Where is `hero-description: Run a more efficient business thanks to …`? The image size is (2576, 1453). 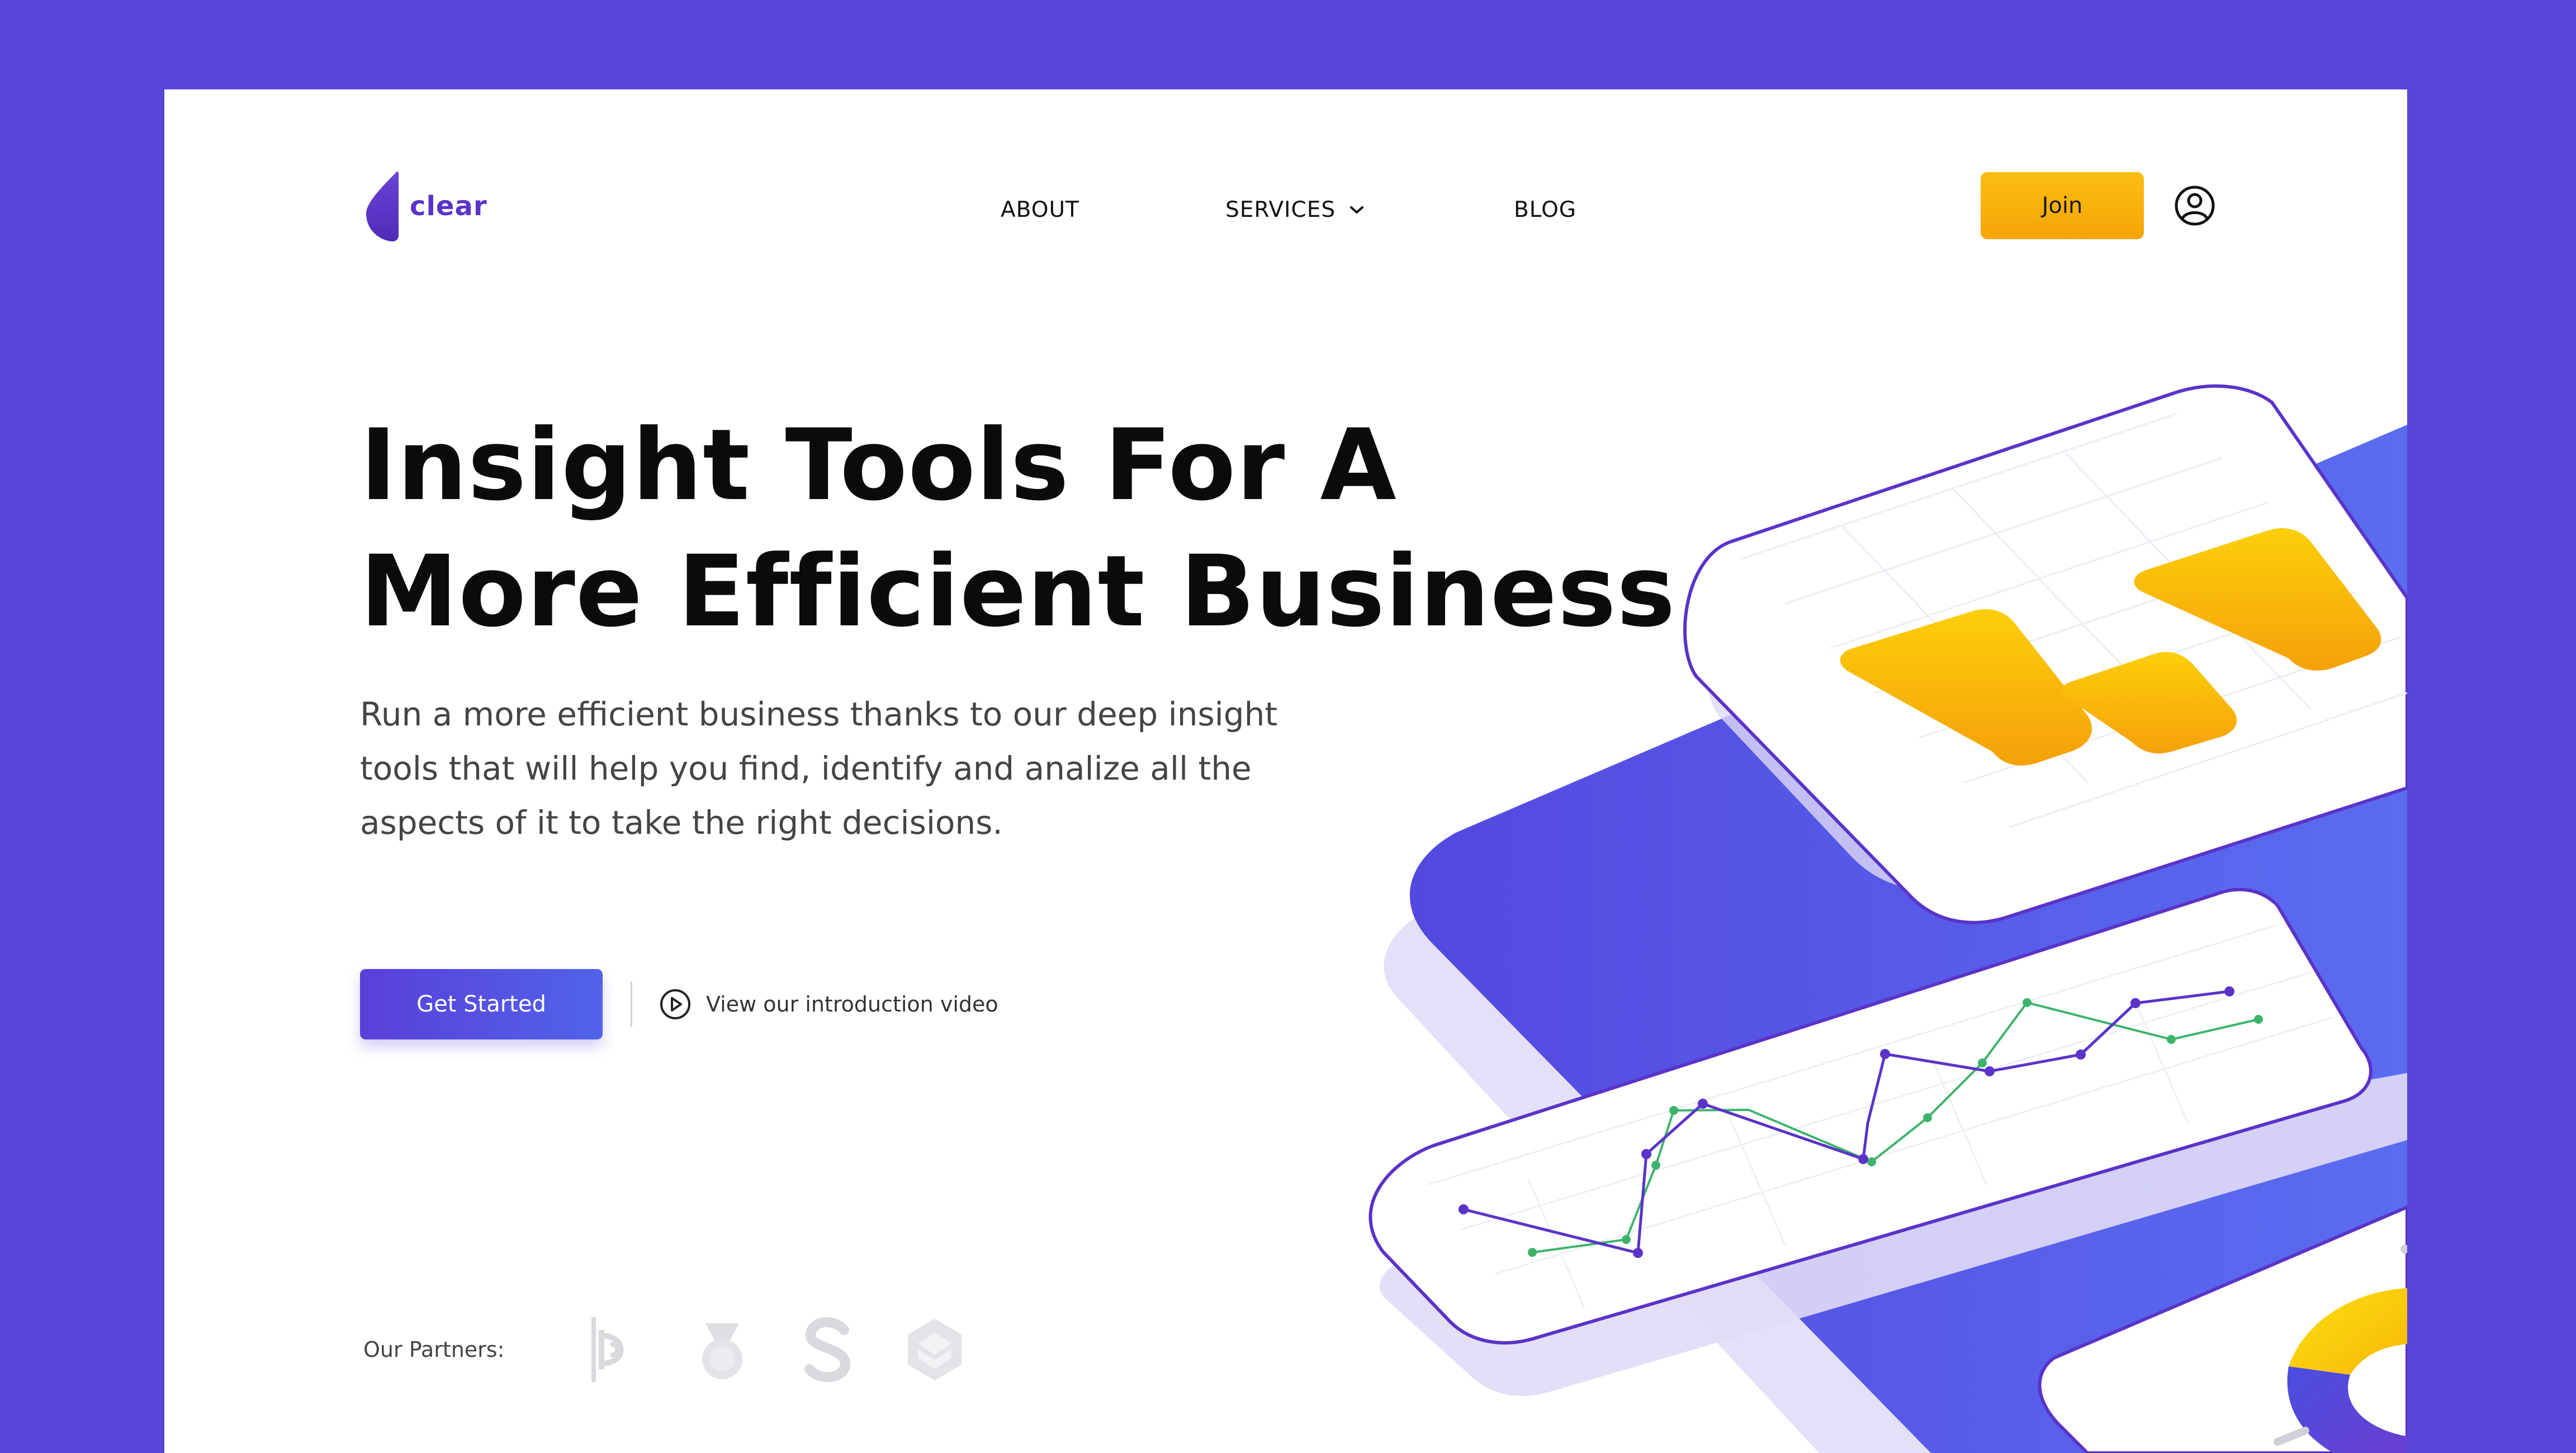 hero-description: Run a more efficient business thanks to … is located at coordinates (819, 769).